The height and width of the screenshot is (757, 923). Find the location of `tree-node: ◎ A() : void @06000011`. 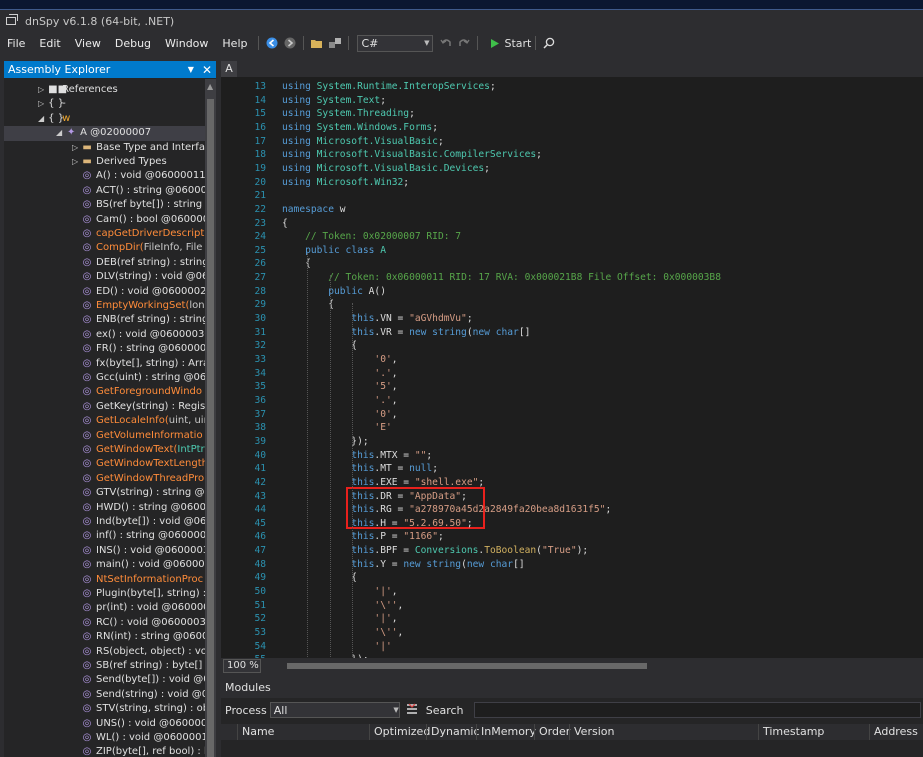

tree-node: ◎ A() : void @06000011 is located at coordinates (143, 176).